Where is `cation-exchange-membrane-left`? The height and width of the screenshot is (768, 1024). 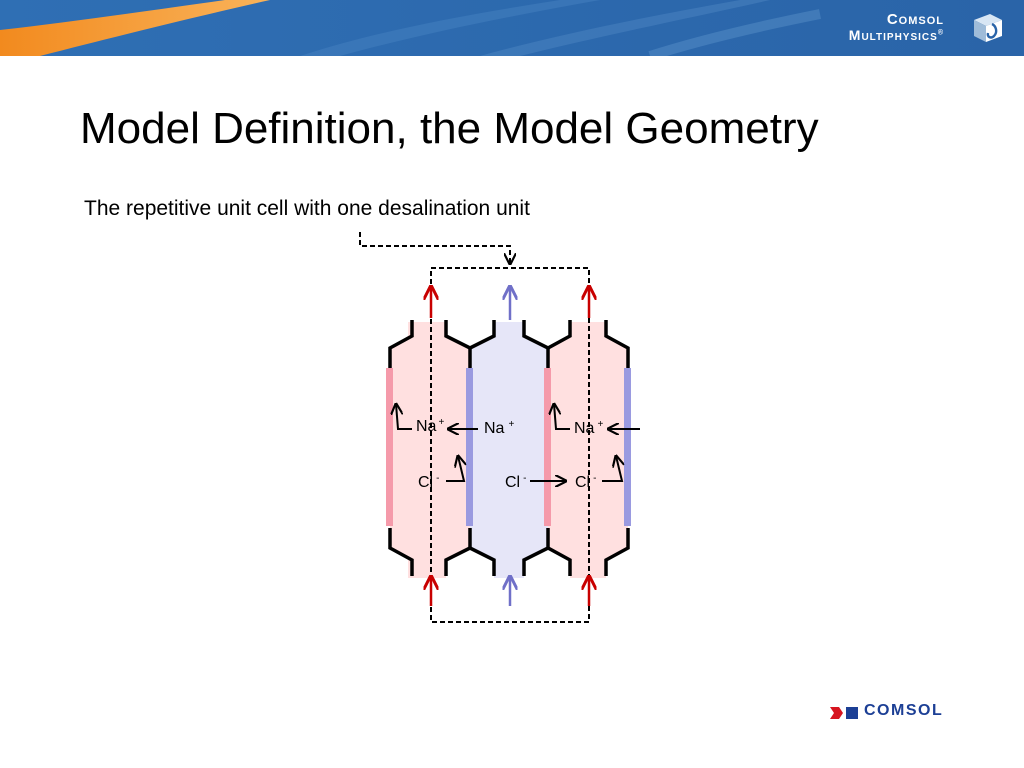 cation-exchange-membrane-left is located at coordinates (389, 447).